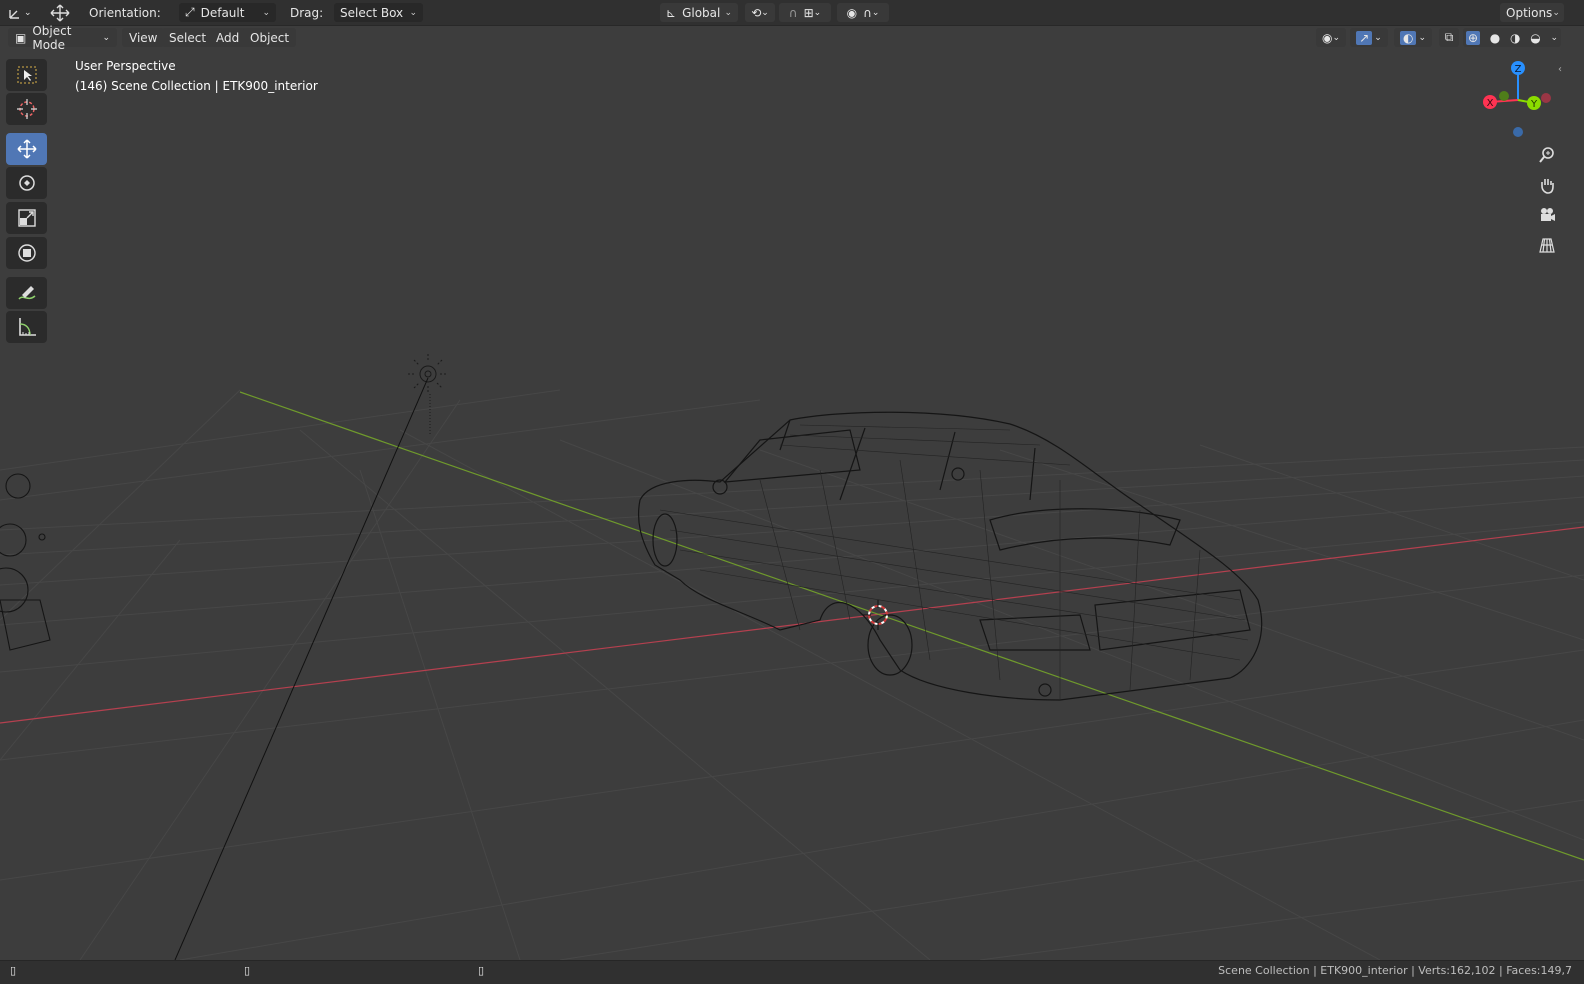 This screenshot has height=984, width=1584. What do you see at coordinates (950, 556) in the screenshot?
I see `car-wireframe` at bounding box center [950, 556].